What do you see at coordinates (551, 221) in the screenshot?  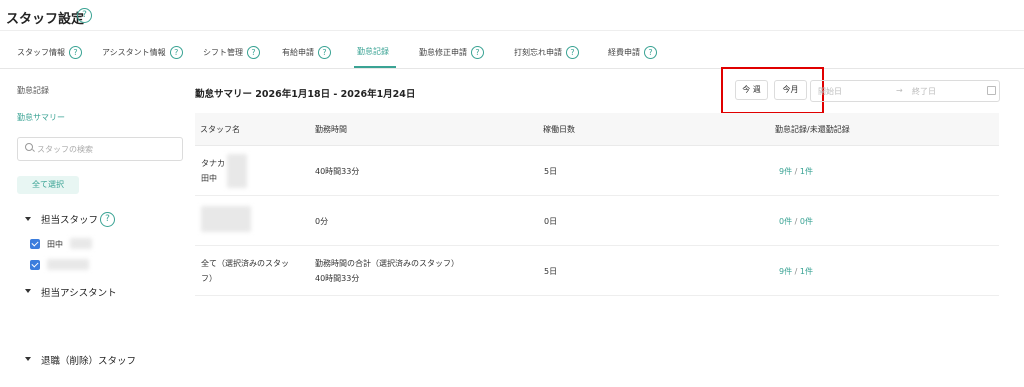 I see `work-days: 0日` at bounding box center [551, 221].